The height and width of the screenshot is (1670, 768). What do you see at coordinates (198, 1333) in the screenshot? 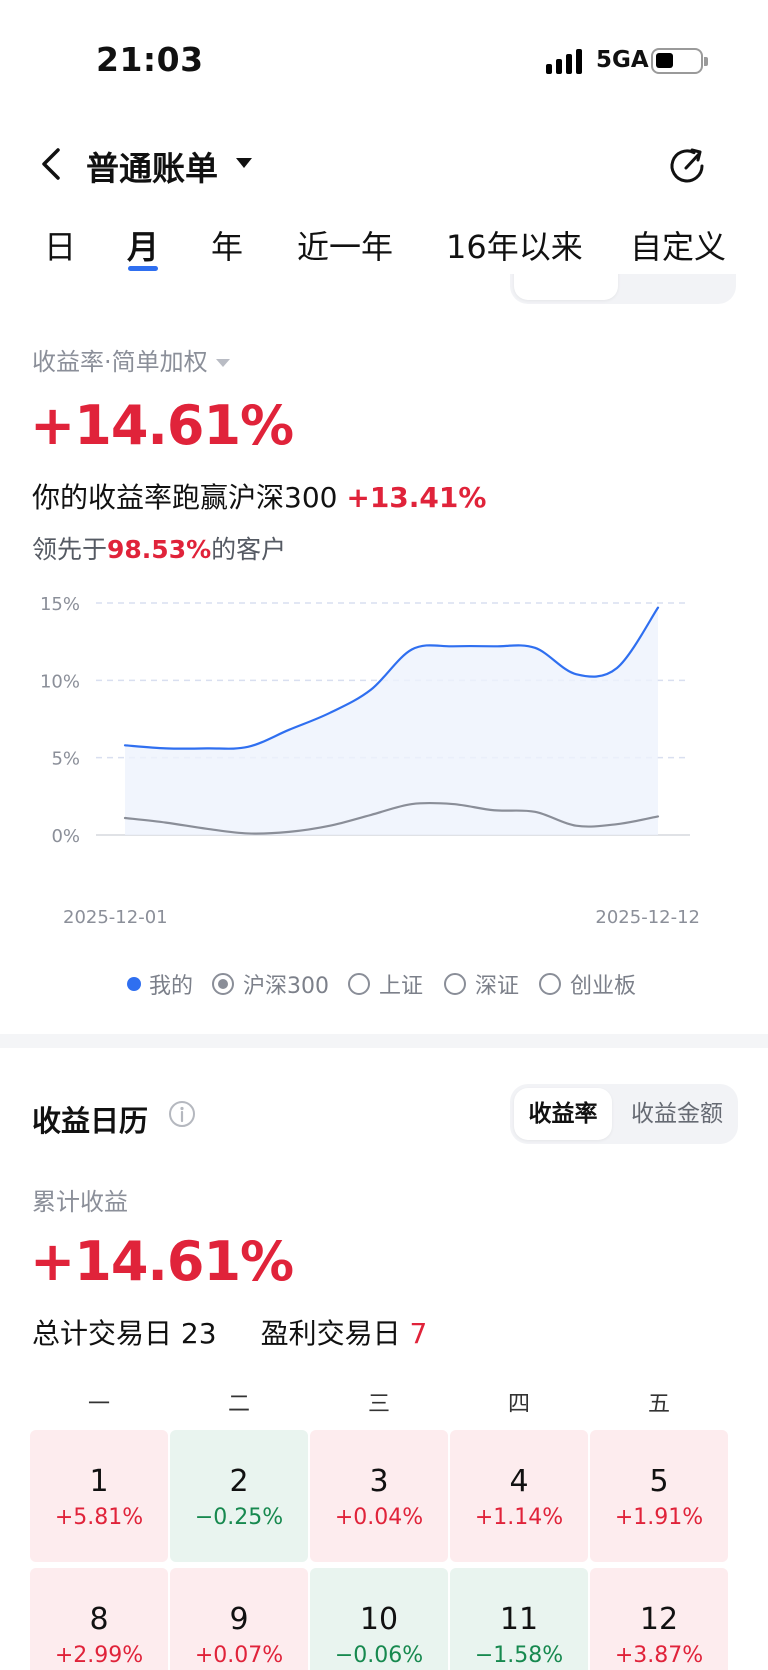
I see `total-days-value: 23` at bounding box center [198, 1333].